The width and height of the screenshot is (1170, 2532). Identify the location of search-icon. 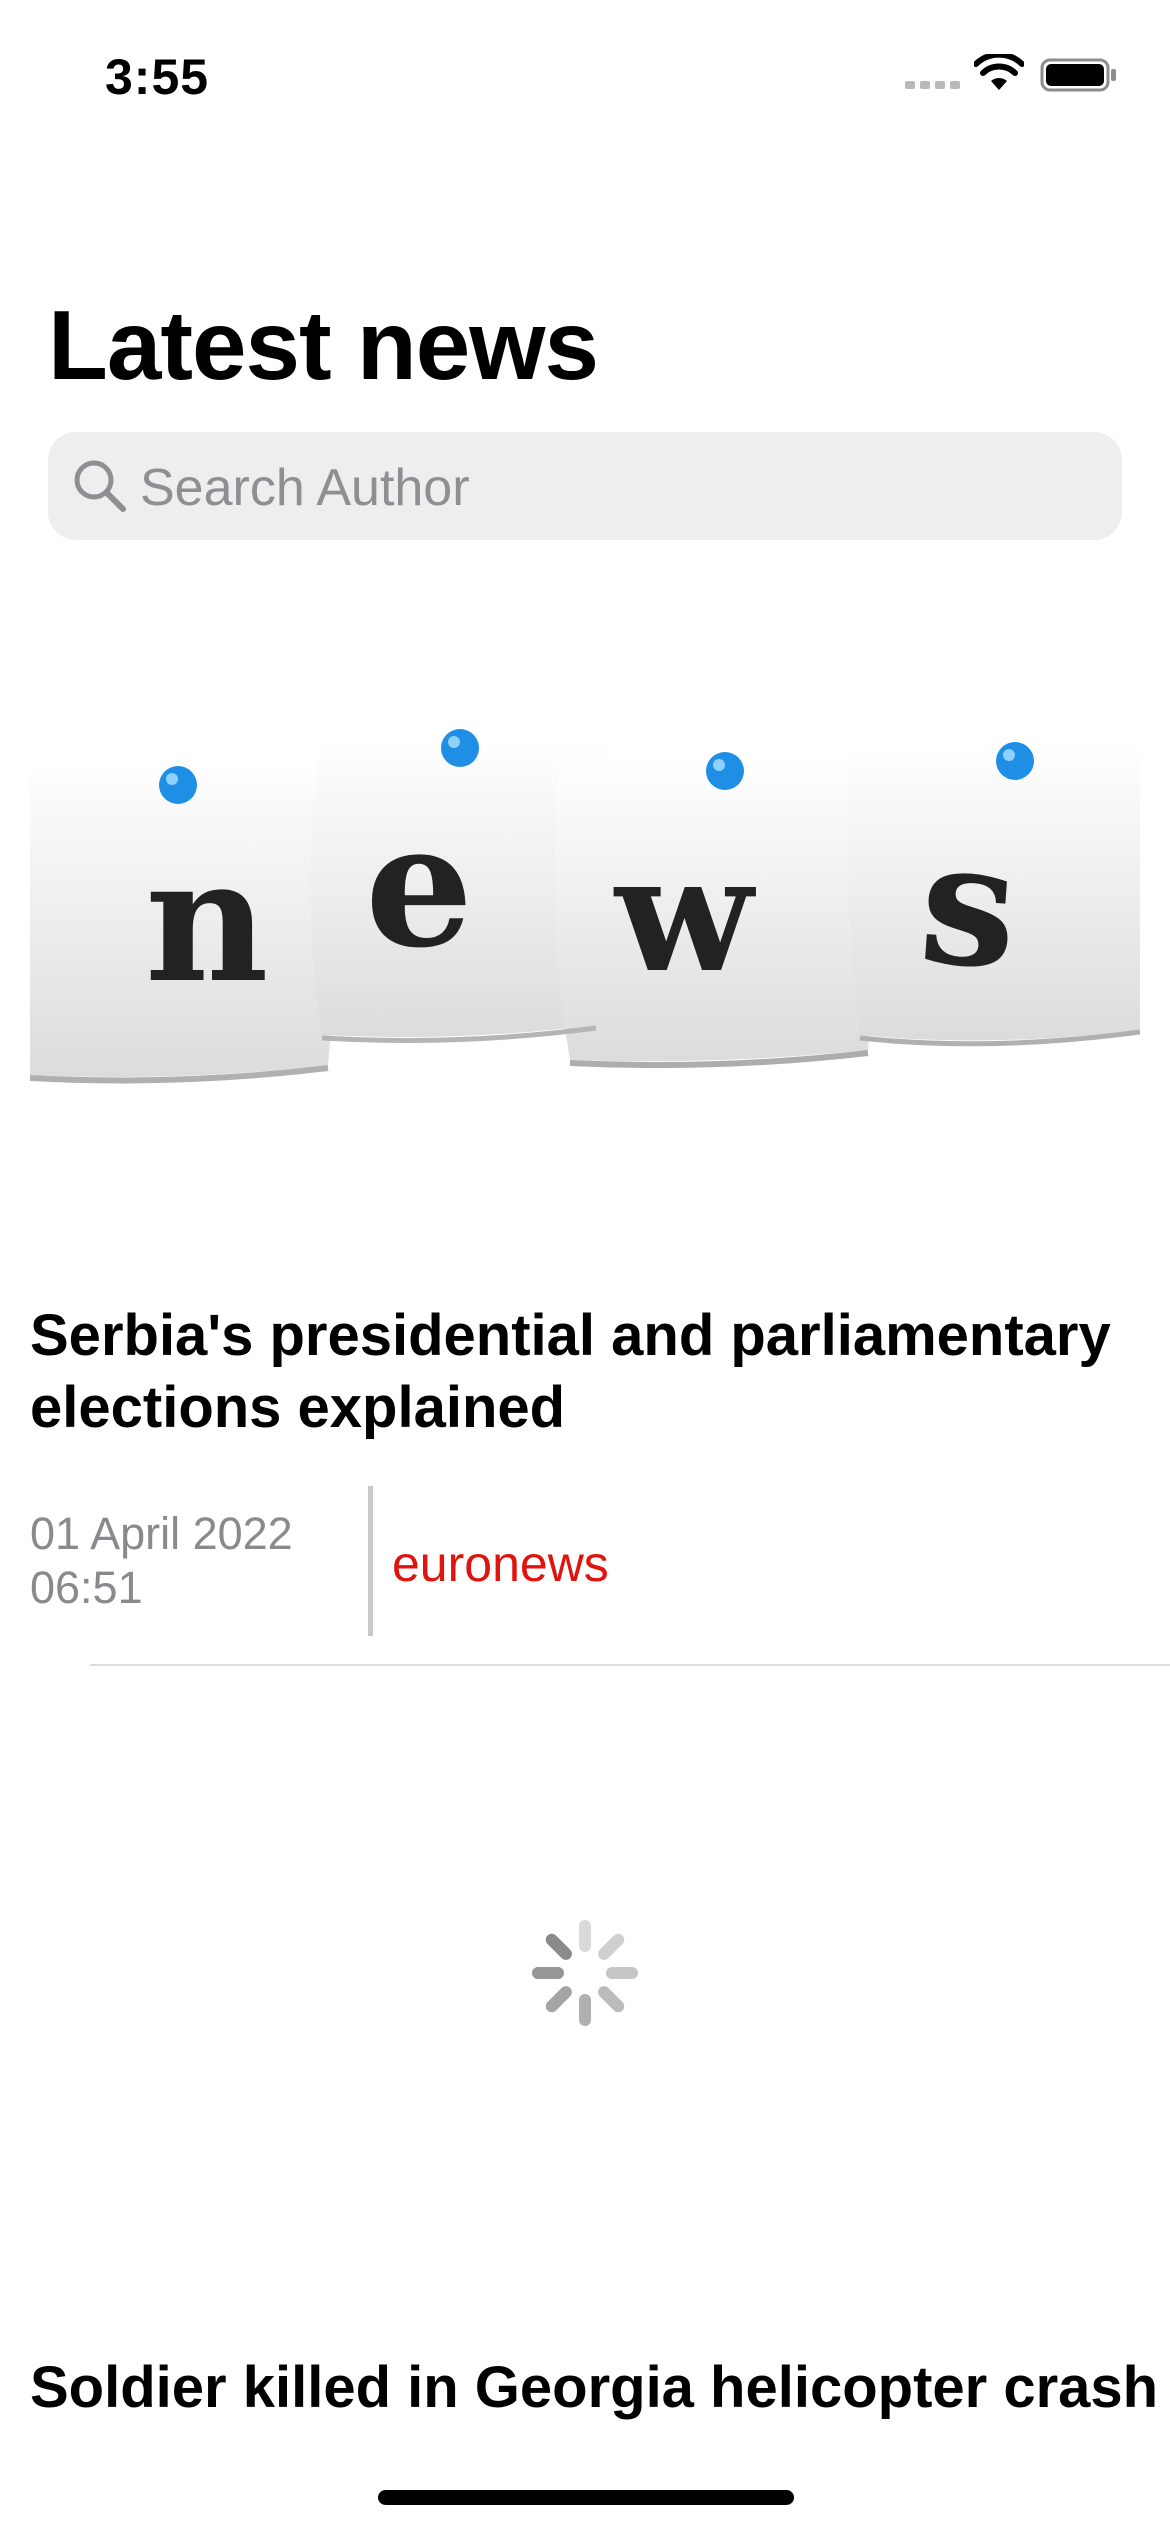
(100, 486).